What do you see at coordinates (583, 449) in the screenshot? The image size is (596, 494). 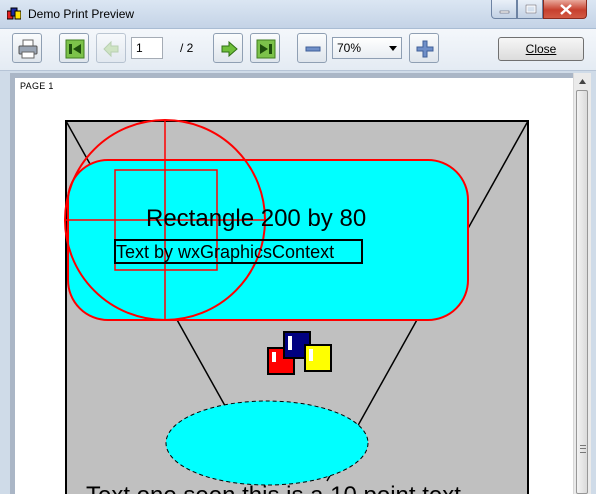 I see `scrollbar-grip-icon` at bounding box center [583, 449].